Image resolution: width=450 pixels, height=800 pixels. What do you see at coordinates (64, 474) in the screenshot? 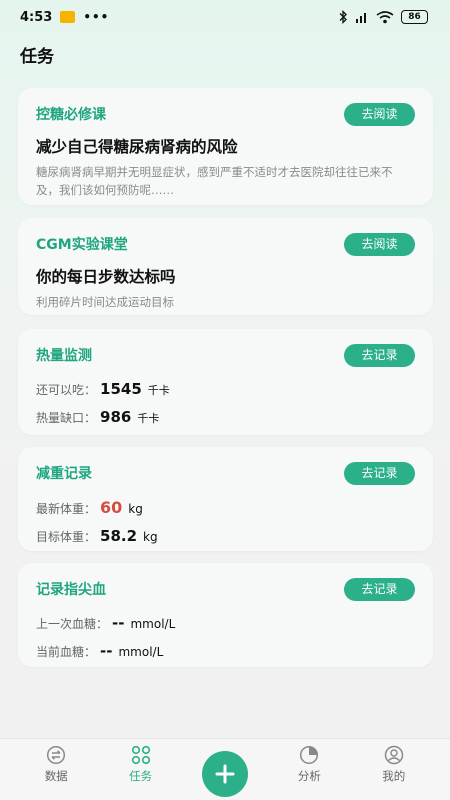
I see `card-title: 减重记录` at bounding box center [64, 474].